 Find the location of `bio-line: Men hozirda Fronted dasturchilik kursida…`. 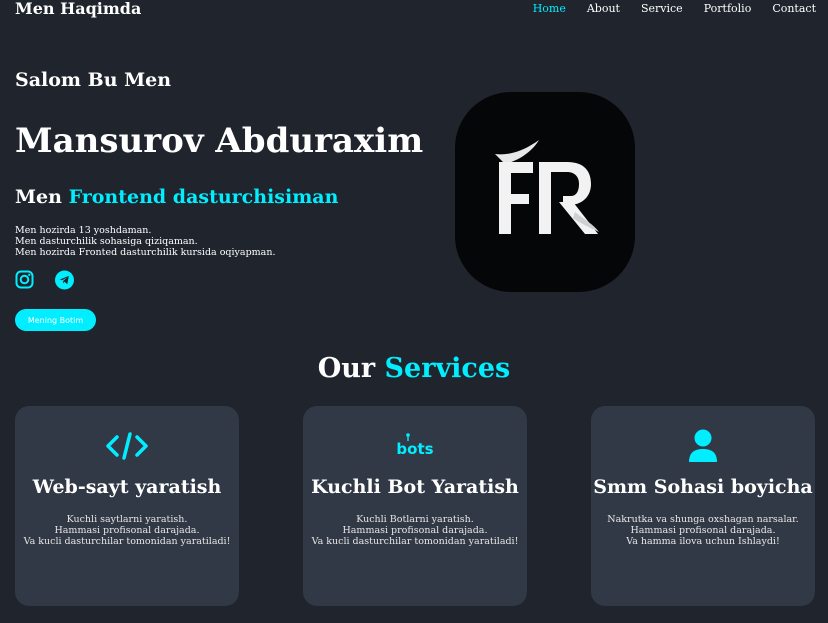

bio-line: Men hozirda Fronted dasturchilik kursida… is located at coordinates (145, 252).